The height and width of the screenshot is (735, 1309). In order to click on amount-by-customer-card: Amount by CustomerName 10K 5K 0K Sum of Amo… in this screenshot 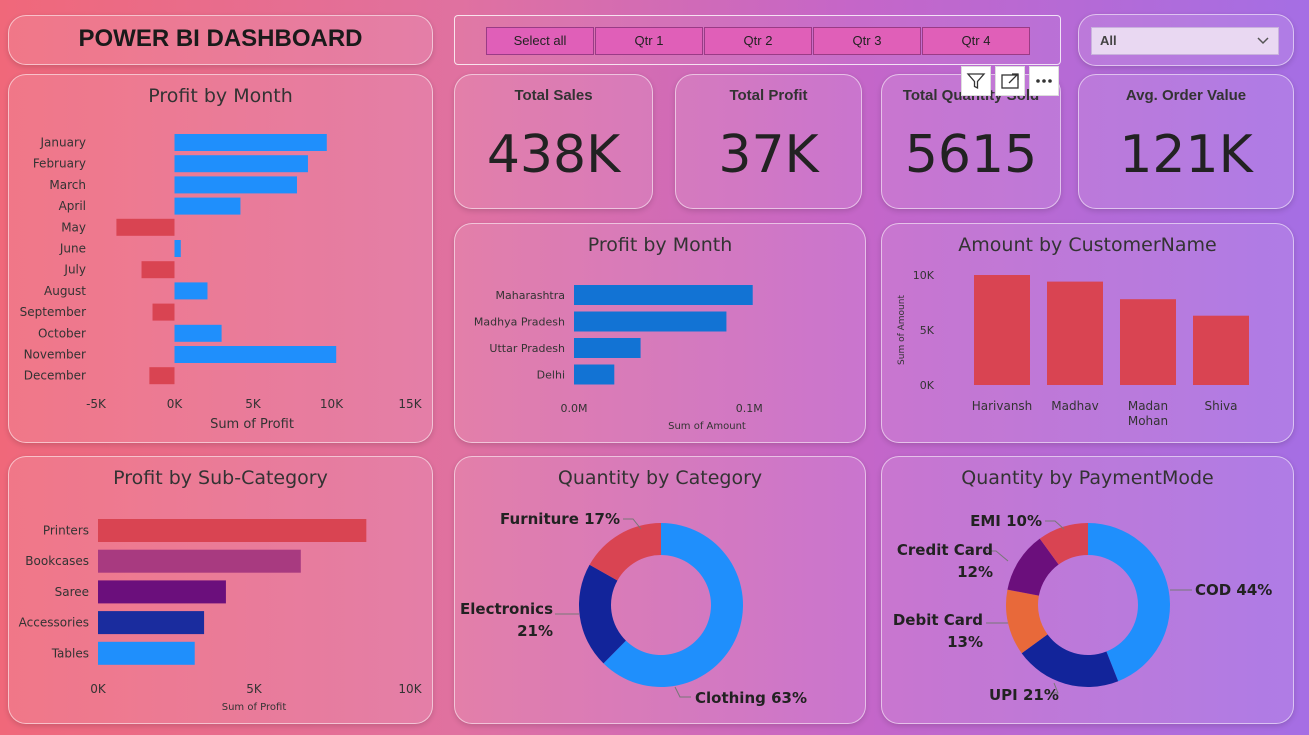, I will do `click(1087, 333)`.